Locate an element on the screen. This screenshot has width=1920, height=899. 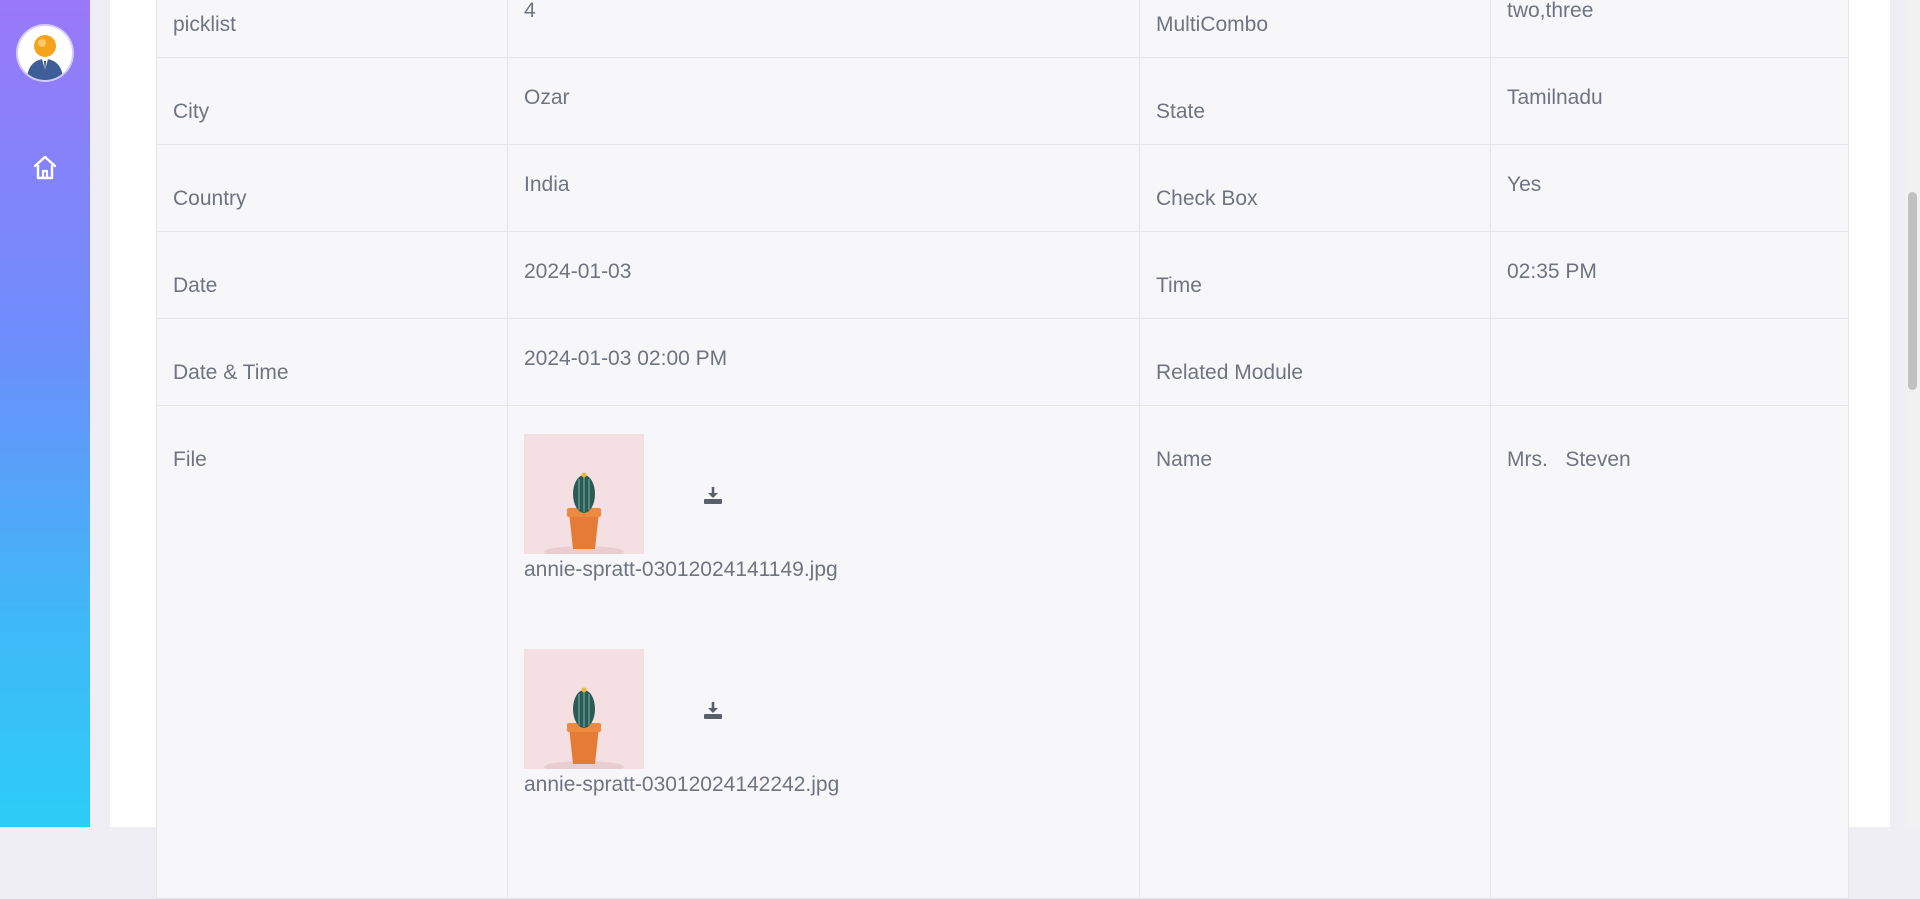
file-item: annie-spratt-03012024141149.jpg is located at coordinates (823, 541).